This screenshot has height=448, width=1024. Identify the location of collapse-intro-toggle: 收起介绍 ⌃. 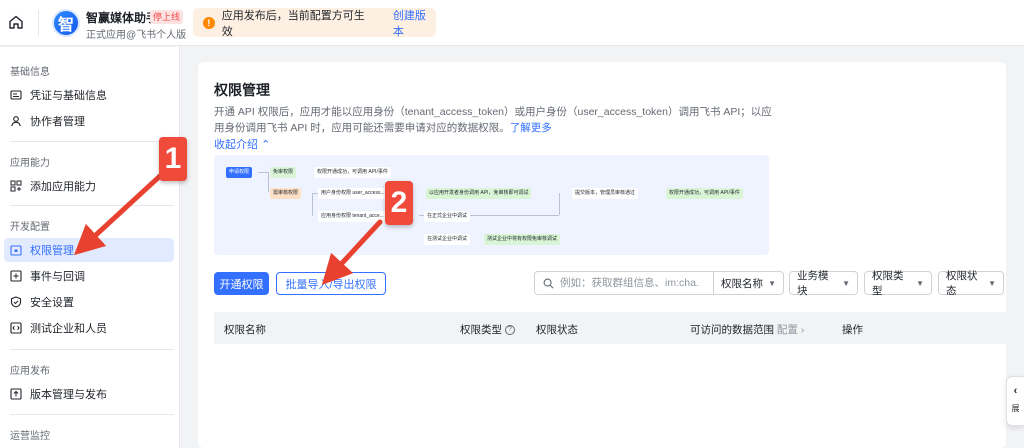
(242, 144).